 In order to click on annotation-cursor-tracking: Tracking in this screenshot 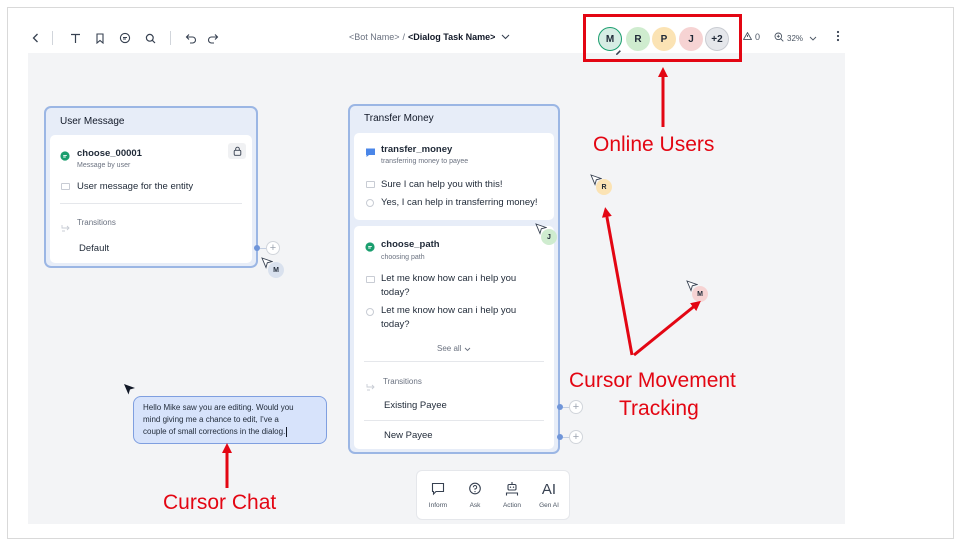, I will do `click(659, 408)`.